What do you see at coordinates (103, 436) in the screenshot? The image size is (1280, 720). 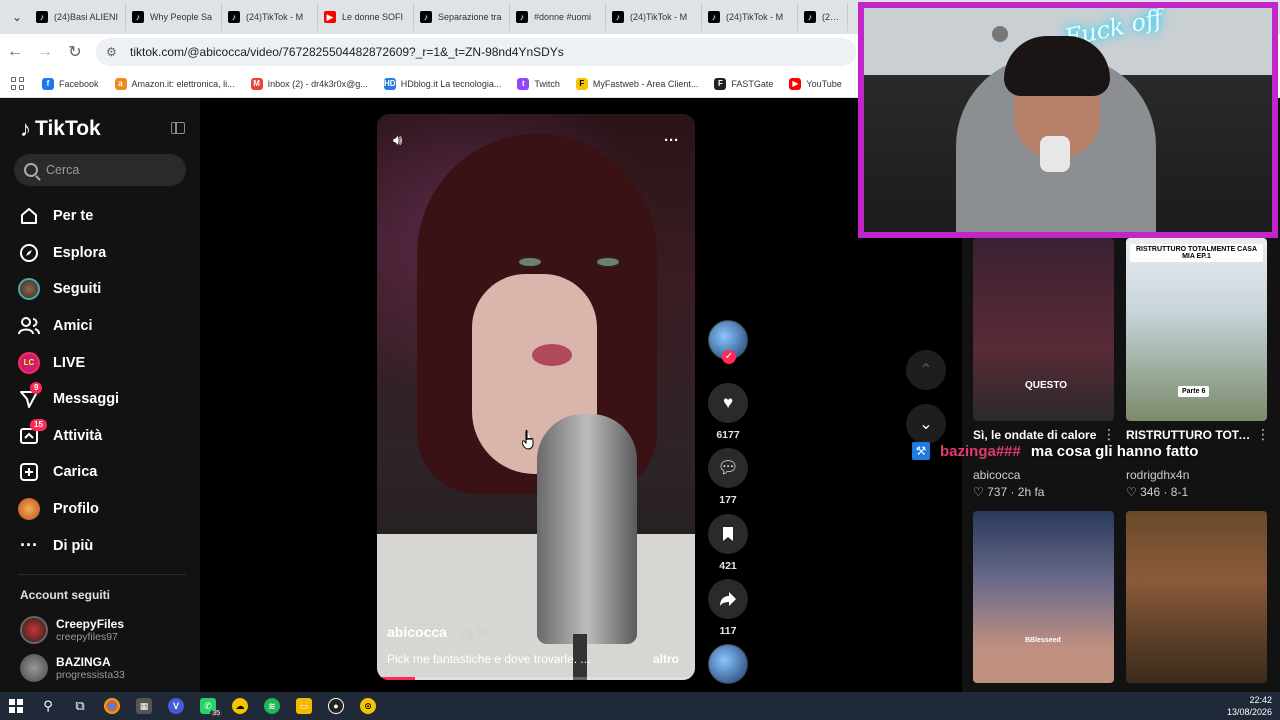 I see `menu-item-attivita: 15 Attività` at bounding box center [103, 436].